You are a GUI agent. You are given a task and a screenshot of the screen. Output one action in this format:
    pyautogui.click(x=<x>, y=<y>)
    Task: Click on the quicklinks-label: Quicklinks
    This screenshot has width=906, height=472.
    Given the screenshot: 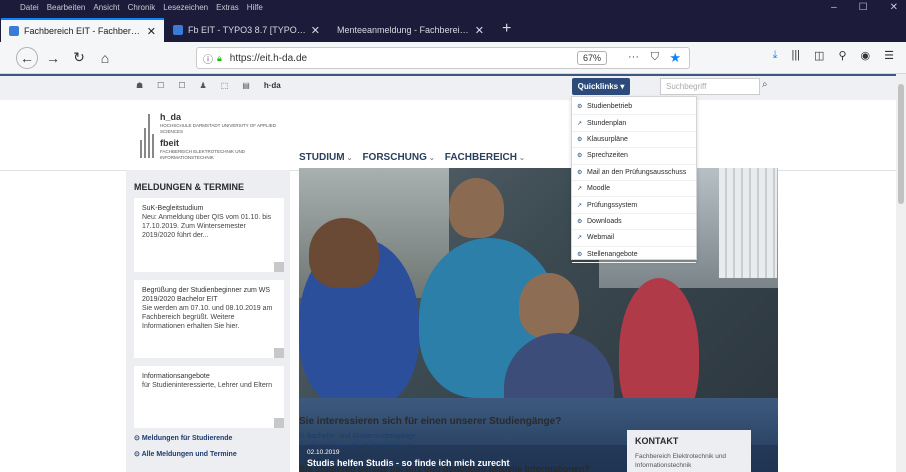 What is the action you would take?
    pyautogui.click(x=598, y=86)
    